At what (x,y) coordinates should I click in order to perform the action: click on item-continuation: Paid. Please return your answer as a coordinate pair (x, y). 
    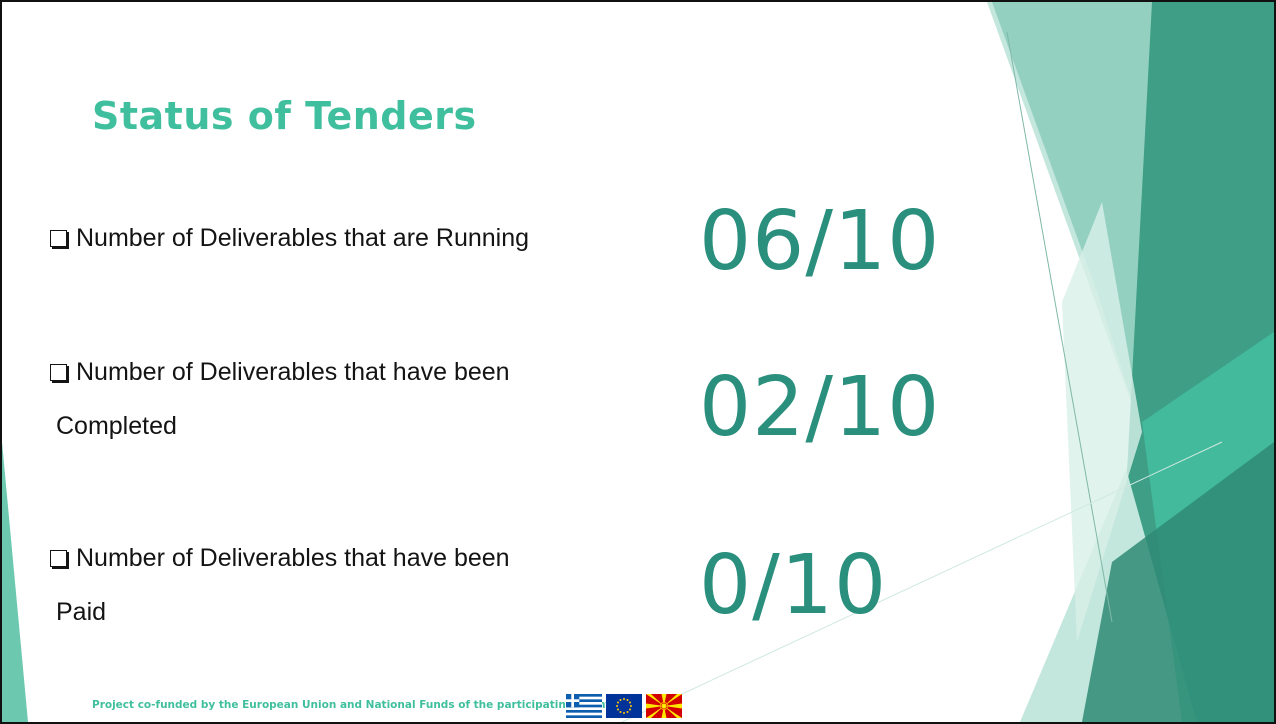
    Looking at the image, I should click on (81, 612).